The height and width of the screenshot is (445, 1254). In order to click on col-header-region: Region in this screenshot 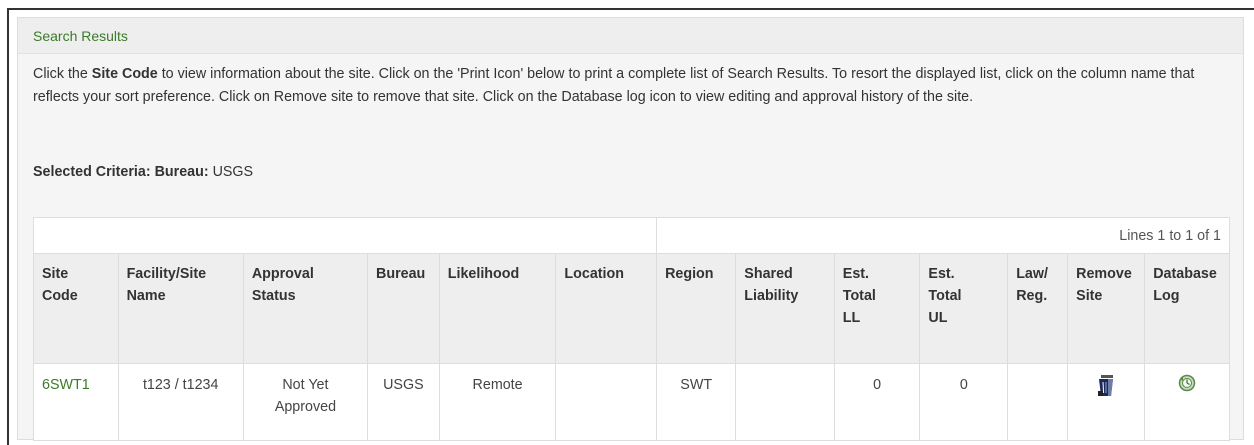, I will do `click(696, 308)`.